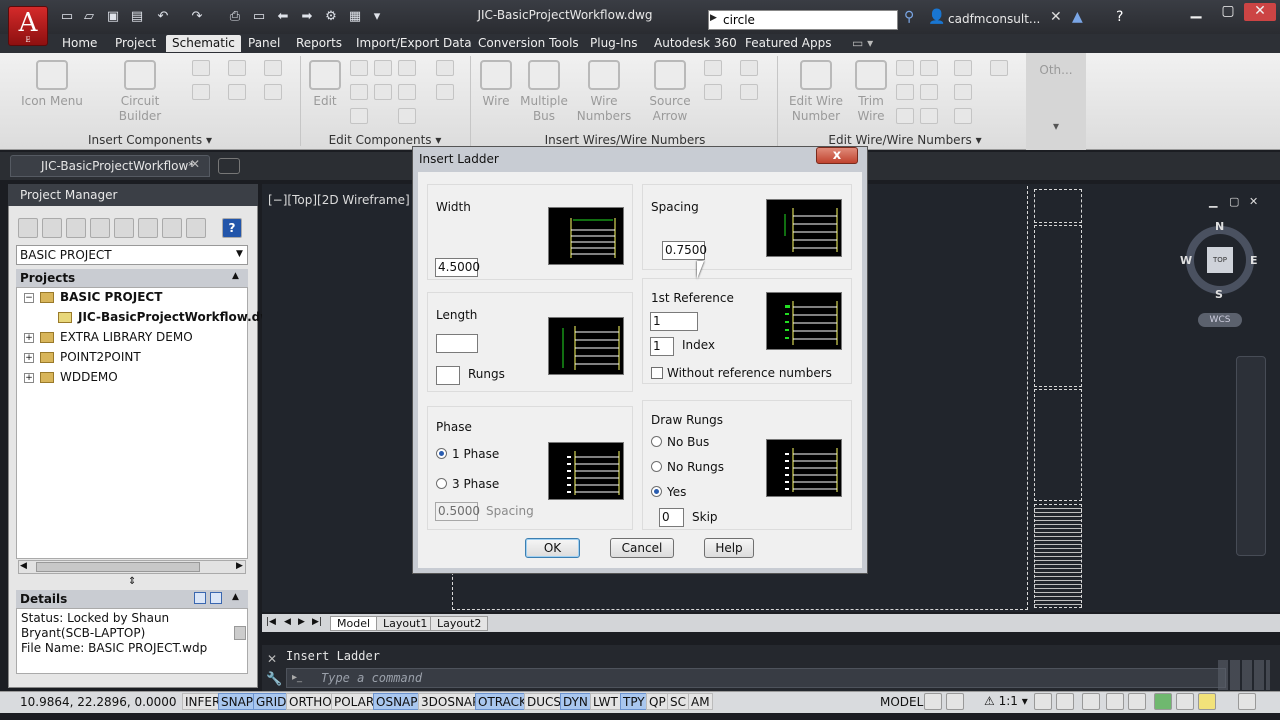 The height and width of the screenshot is (720, 1280). Describe the element at coordinates (287, 622) in the screenshot. I see `previous-layout-icon: ◀` at that location.